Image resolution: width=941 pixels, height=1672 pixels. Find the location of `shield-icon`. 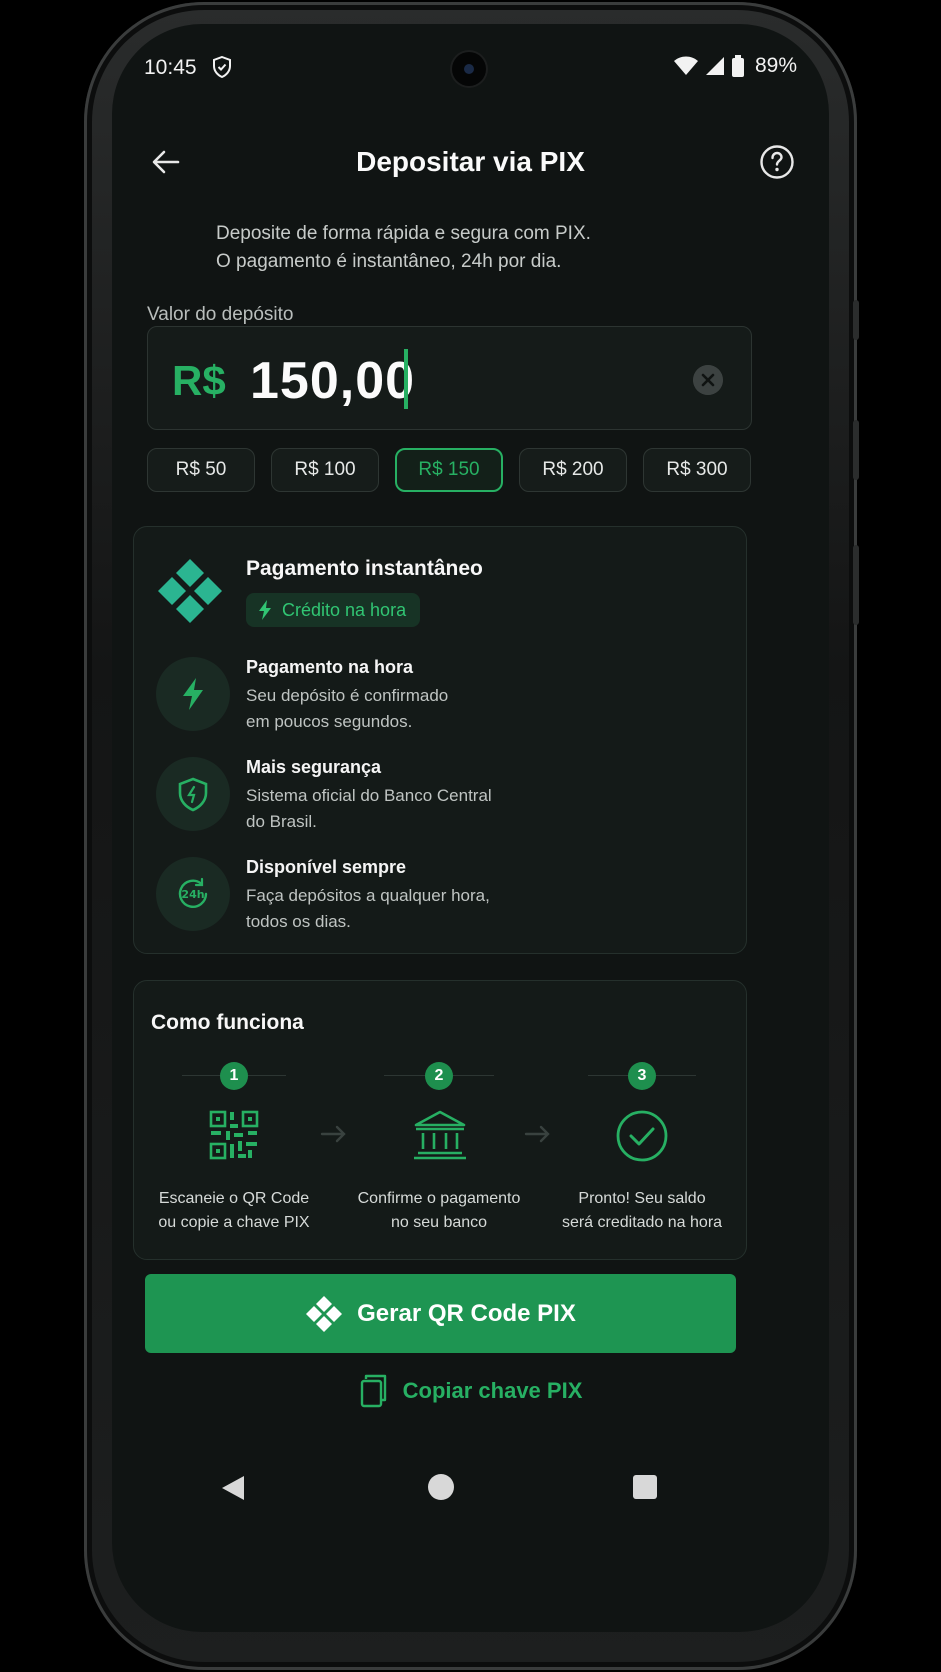

shield-icon is located at coordinates (193, 794).